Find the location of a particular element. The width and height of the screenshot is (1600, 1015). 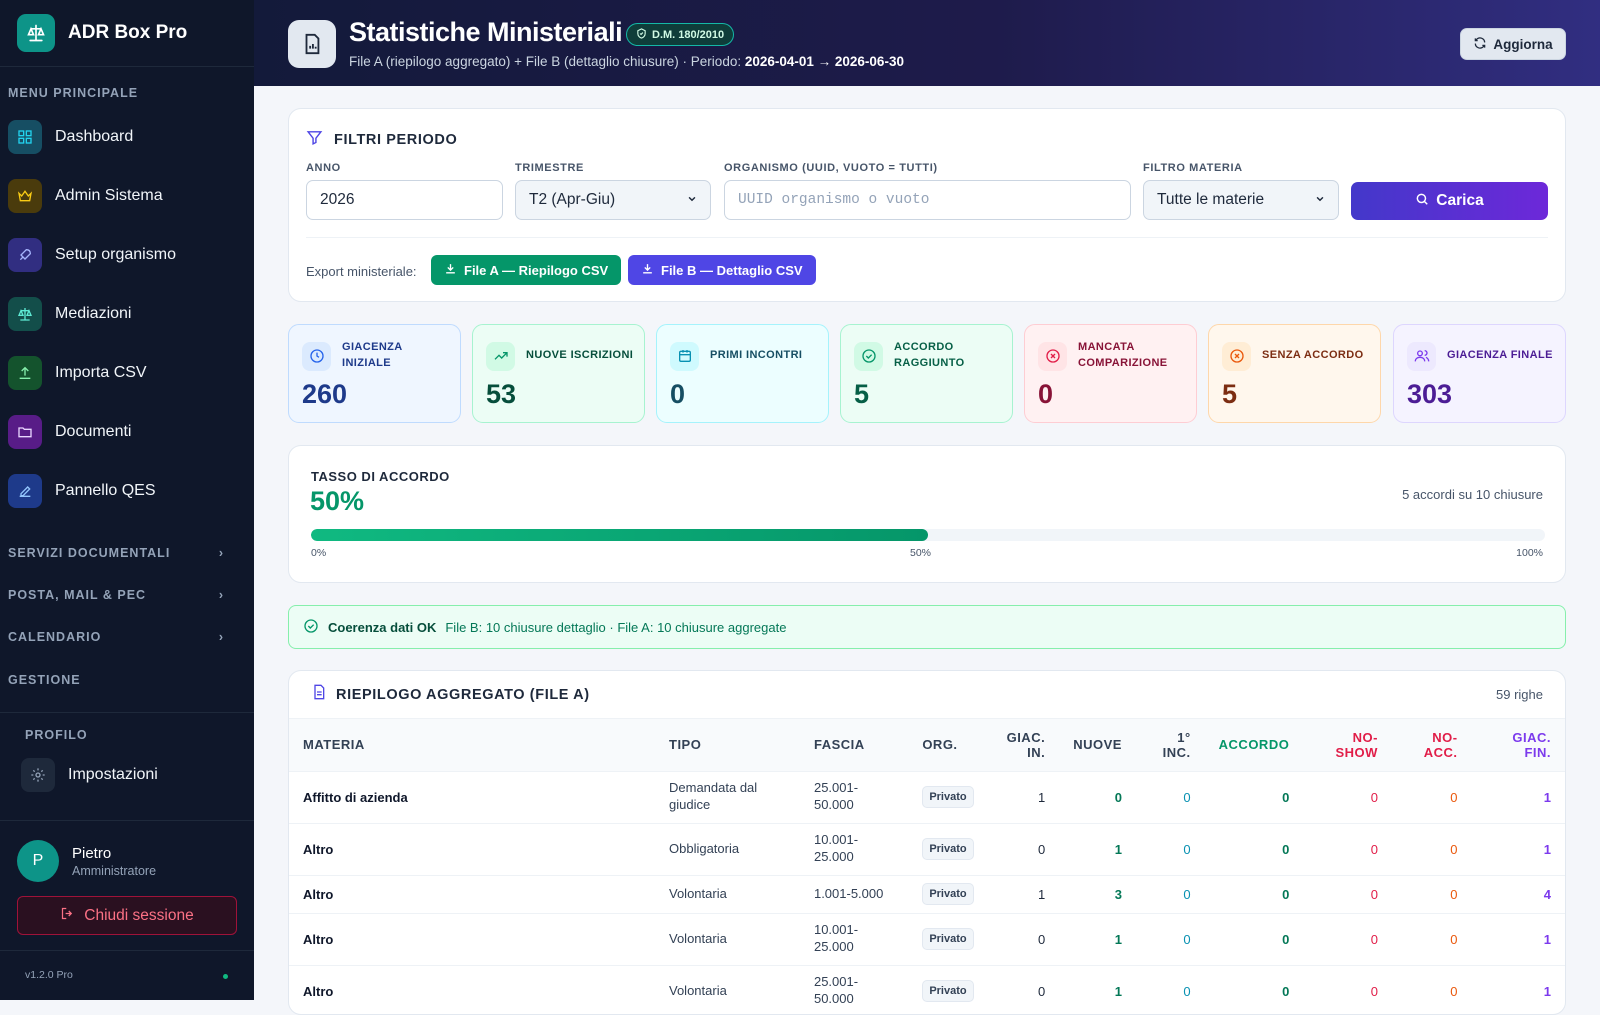

badge-text: D.M. 180/2010 is located at coordinates (688, 34).